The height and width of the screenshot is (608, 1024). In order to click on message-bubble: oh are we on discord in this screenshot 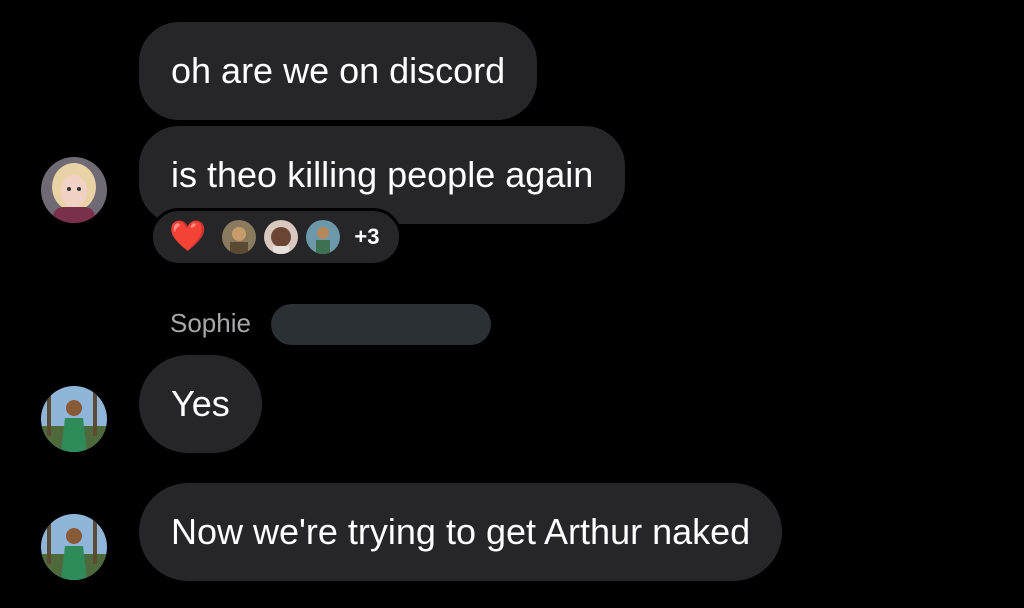, I will do `click(338, 71)`.